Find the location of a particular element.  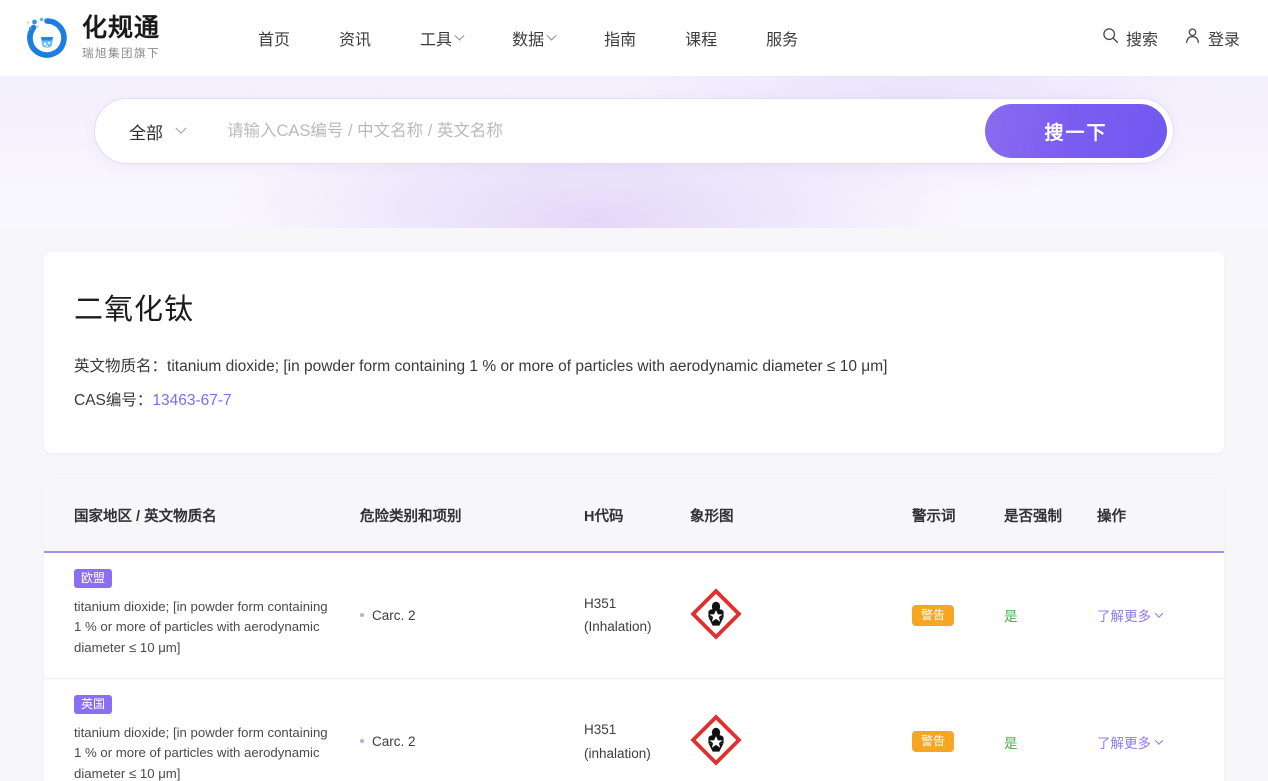

cas-number-label: CAS编号： is located at coordinates (113, 400).